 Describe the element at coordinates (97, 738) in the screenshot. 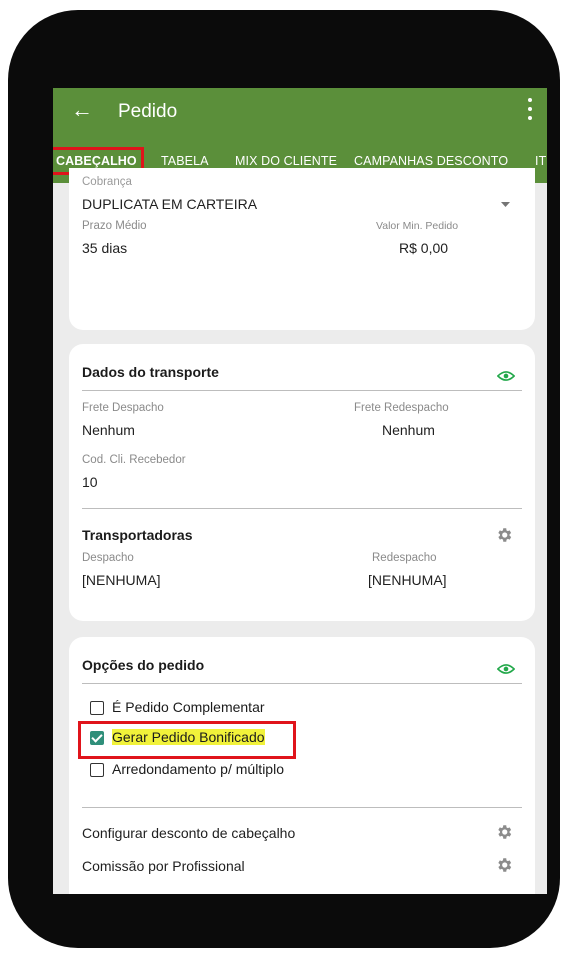

I see `checkbox-gerar-pedido-bonificado` at that location.